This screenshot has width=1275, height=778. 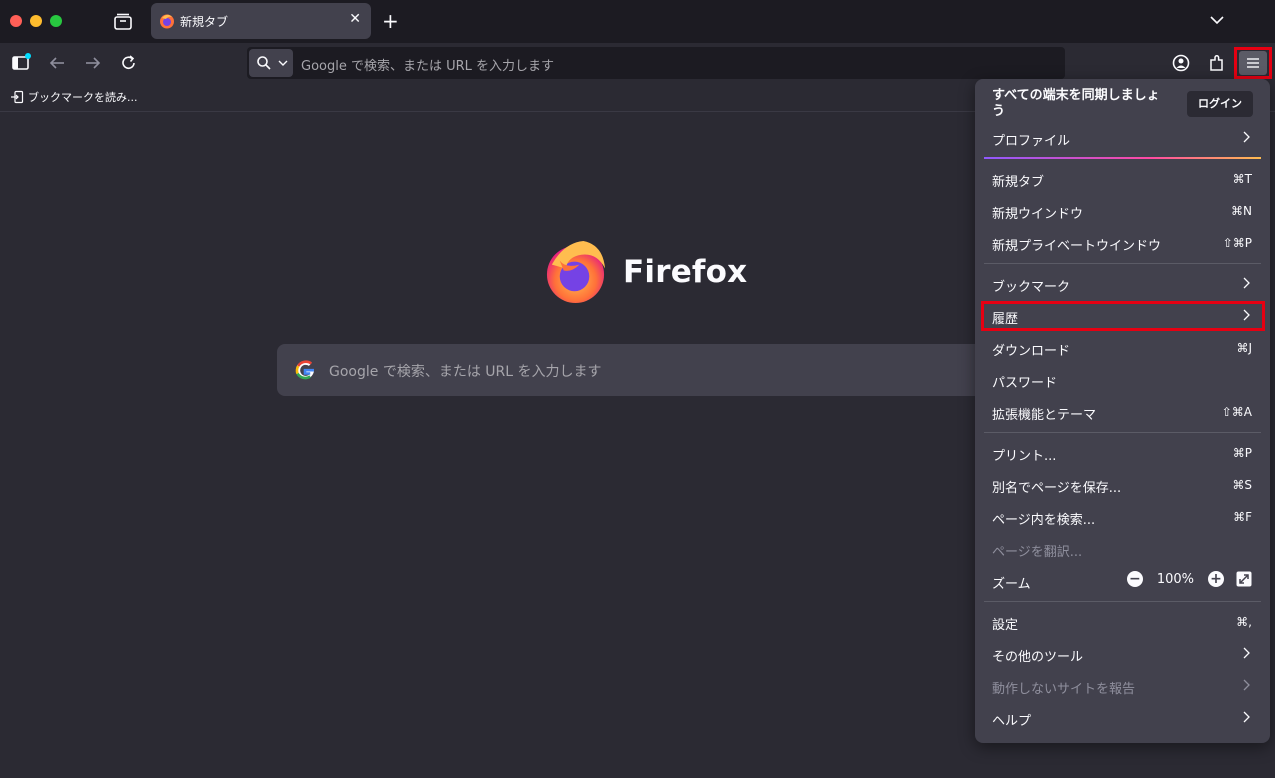 What do you see at coordinates (56, 21) in the screenshot?
I see `zoom-window-button` at bounding box center [56, 21].